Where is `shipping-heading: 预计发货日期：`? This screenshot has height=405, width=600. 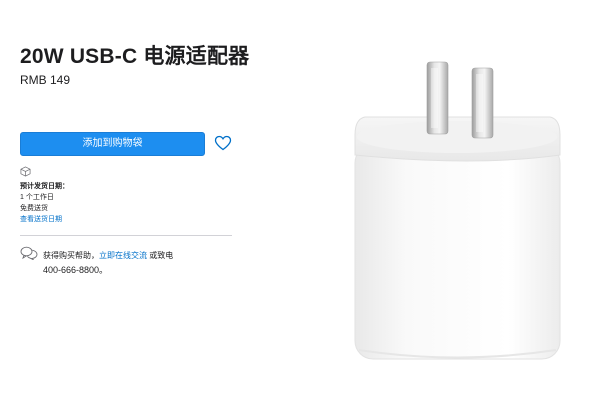
shipping-heading: 预计发货日期： is located at coordinates (44, 186).